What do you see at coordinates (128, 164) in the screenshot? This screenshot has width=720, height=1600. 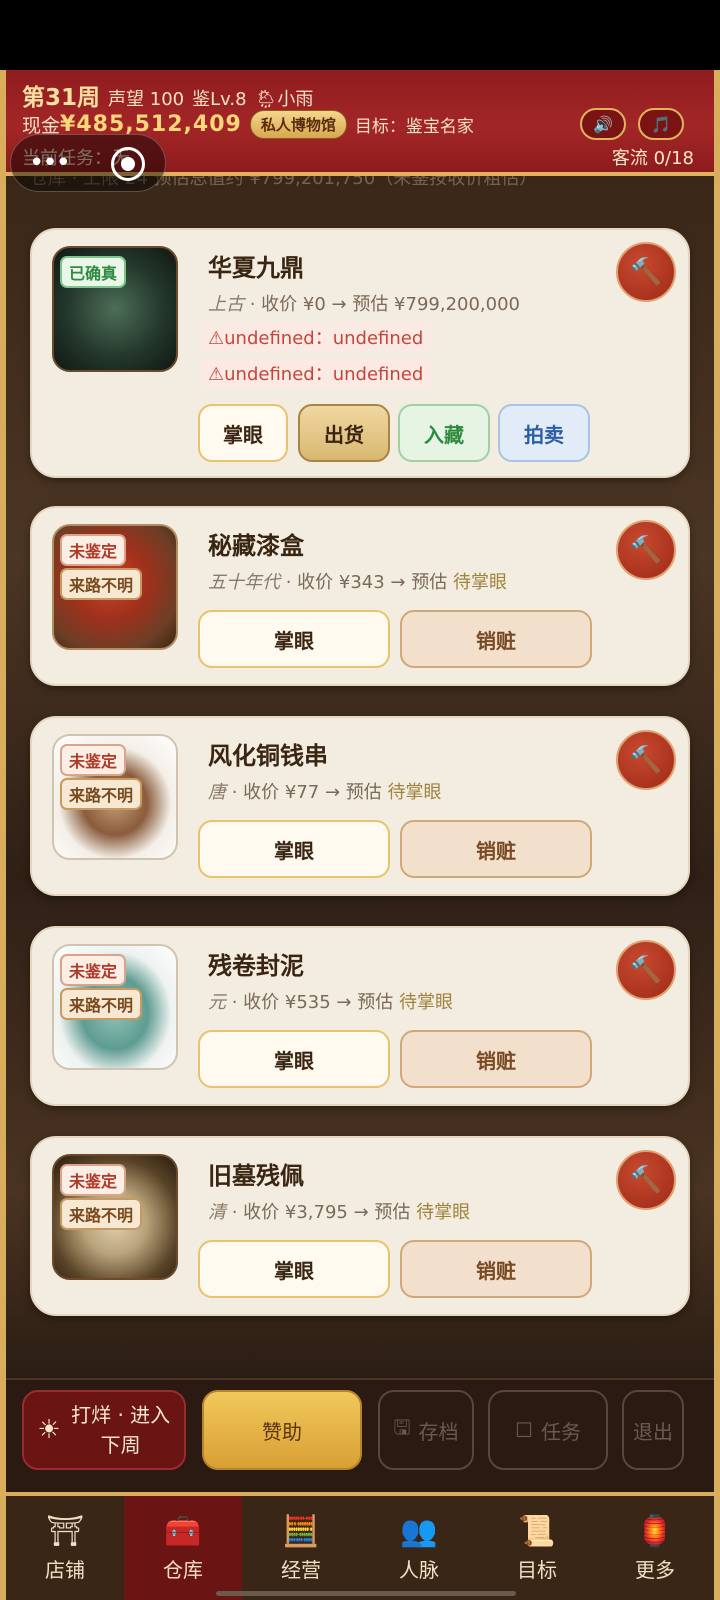 I see `close-target-icon` at bounding box center [128, 164].